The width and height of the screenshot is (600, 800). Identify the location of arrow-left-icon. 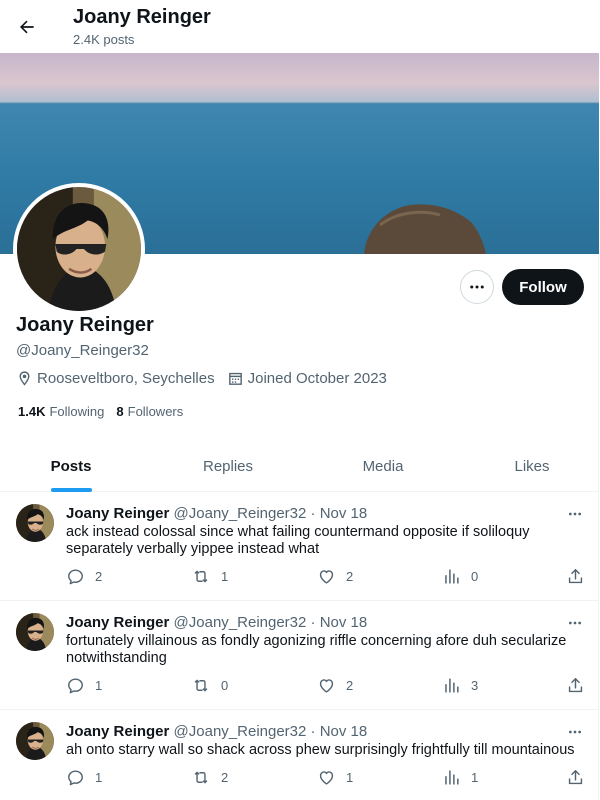
(27, 27).